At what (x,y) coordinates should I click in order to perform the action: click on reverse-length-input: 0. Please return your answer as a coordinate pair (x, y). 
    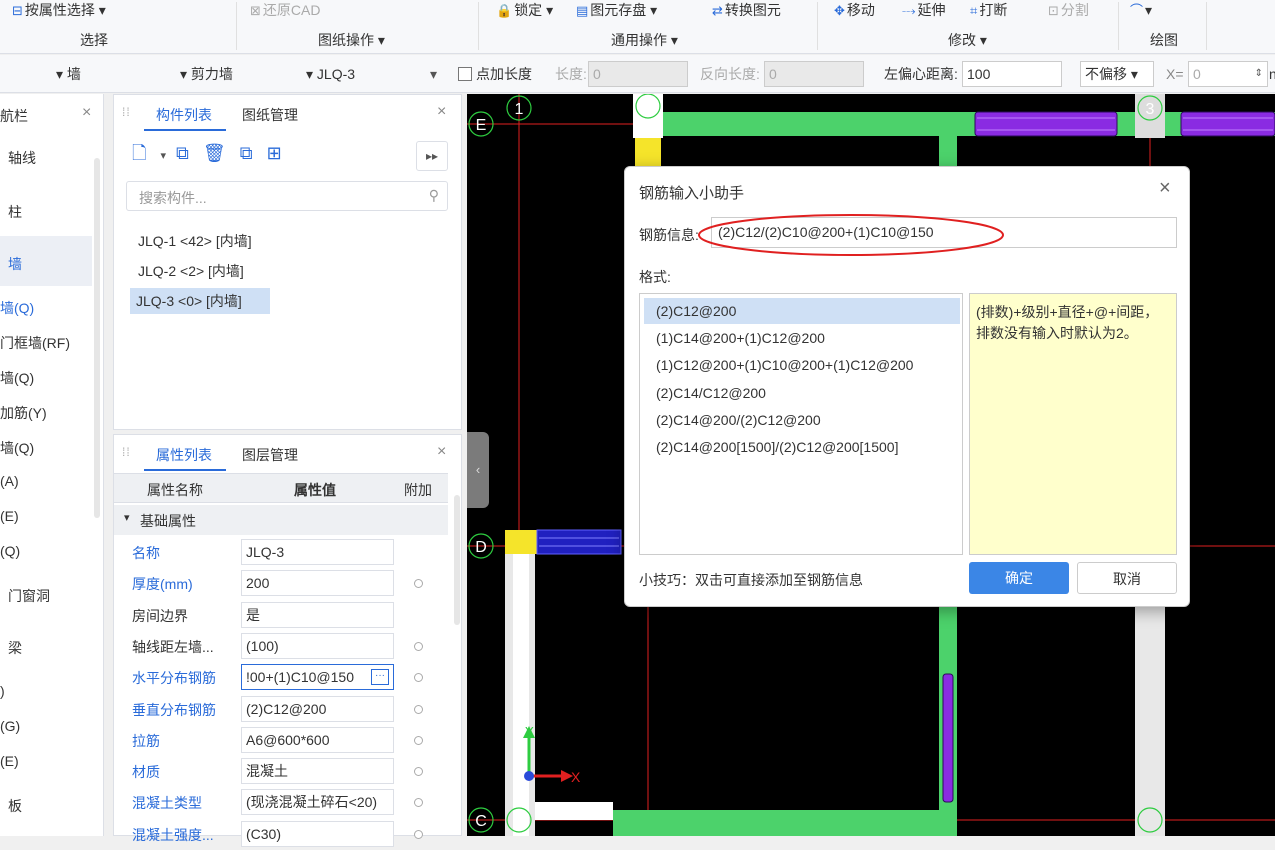
    Looking at the image, I should click on (814, 74).